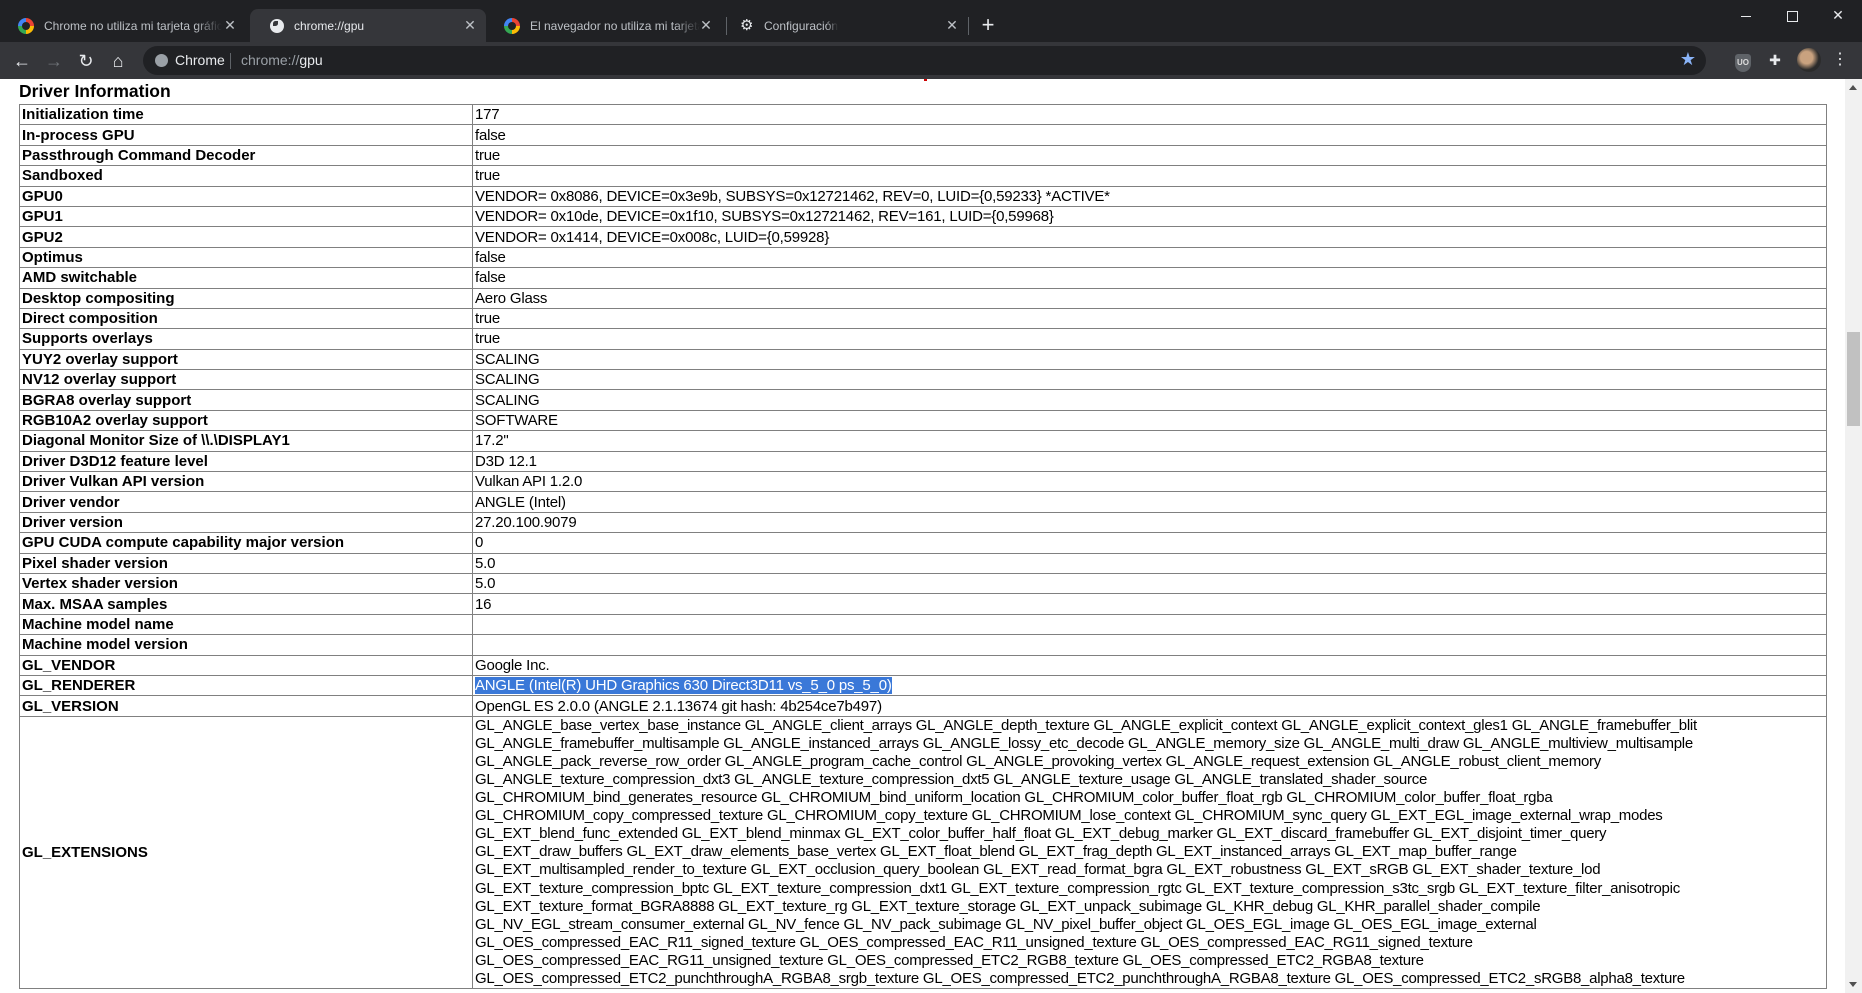 Image resolution: width=1862 pixels, height=993 pixels. Describe the element at coordinates (246, 685) in the screenshot. I see `row-key: GL_RENDERER` at that location.